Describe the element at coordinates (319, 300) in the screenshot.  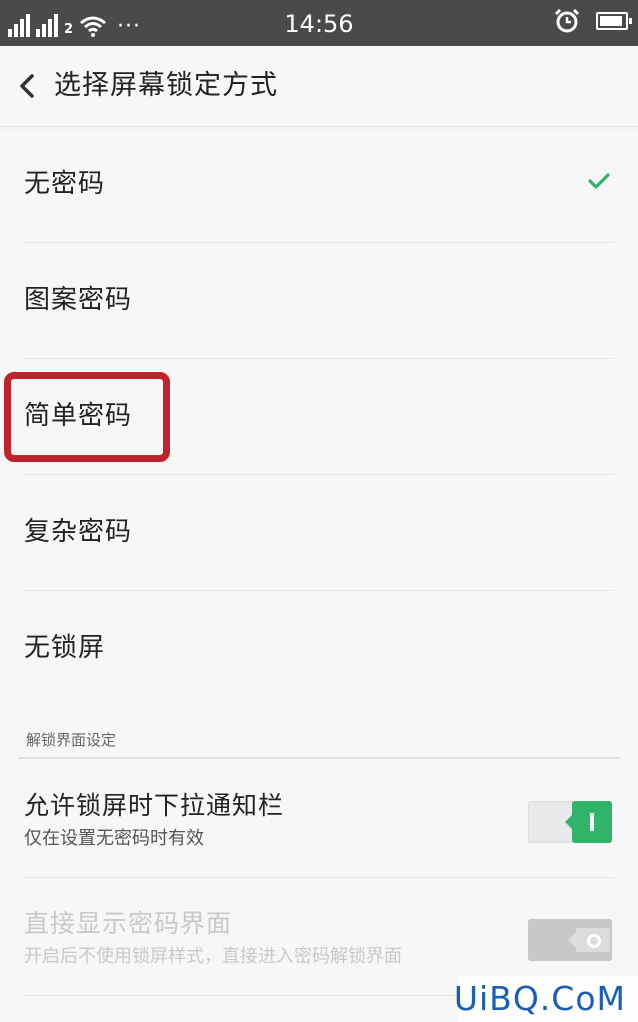
I see `option-pattern-password: 图案密码` at that location.